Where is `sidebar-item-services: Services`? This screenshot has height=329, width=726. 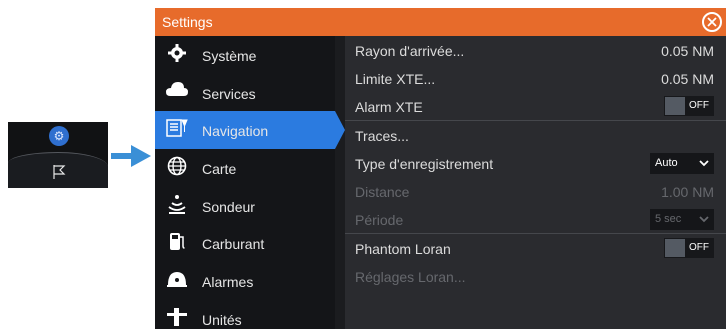 sidebar-item-services: Services is located at coordinates (245, 93).